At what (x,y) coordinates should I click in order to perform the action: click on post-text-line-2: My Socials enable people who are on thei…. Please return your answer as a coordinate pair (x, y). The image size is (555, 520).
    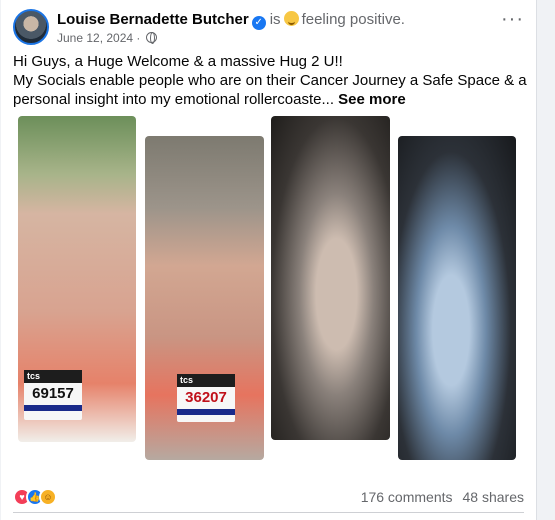
    Looking at the image, I should click on (273, 90).